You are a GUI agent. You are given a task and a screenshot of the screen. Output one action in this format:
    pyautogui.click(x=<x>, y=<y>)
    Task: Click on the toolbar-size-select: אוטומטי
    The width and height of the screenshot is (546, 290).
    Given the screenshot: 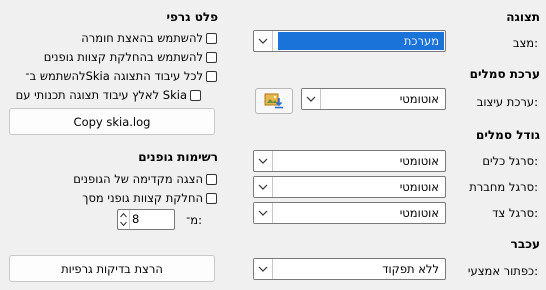 What is the action you would take?
    pyautogui.click(x=349, y=161)
    